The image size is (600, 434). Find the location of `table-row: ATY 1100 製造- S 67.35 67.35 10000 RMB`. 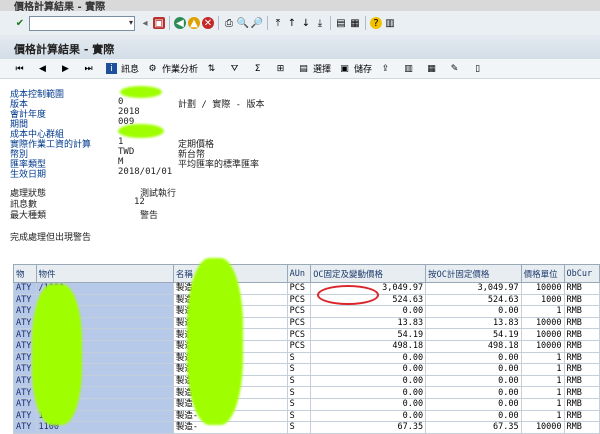

table-row: ATY 1100 製造- S 67.35 67.35 10000 RMB is located at coordinates (306, 427).